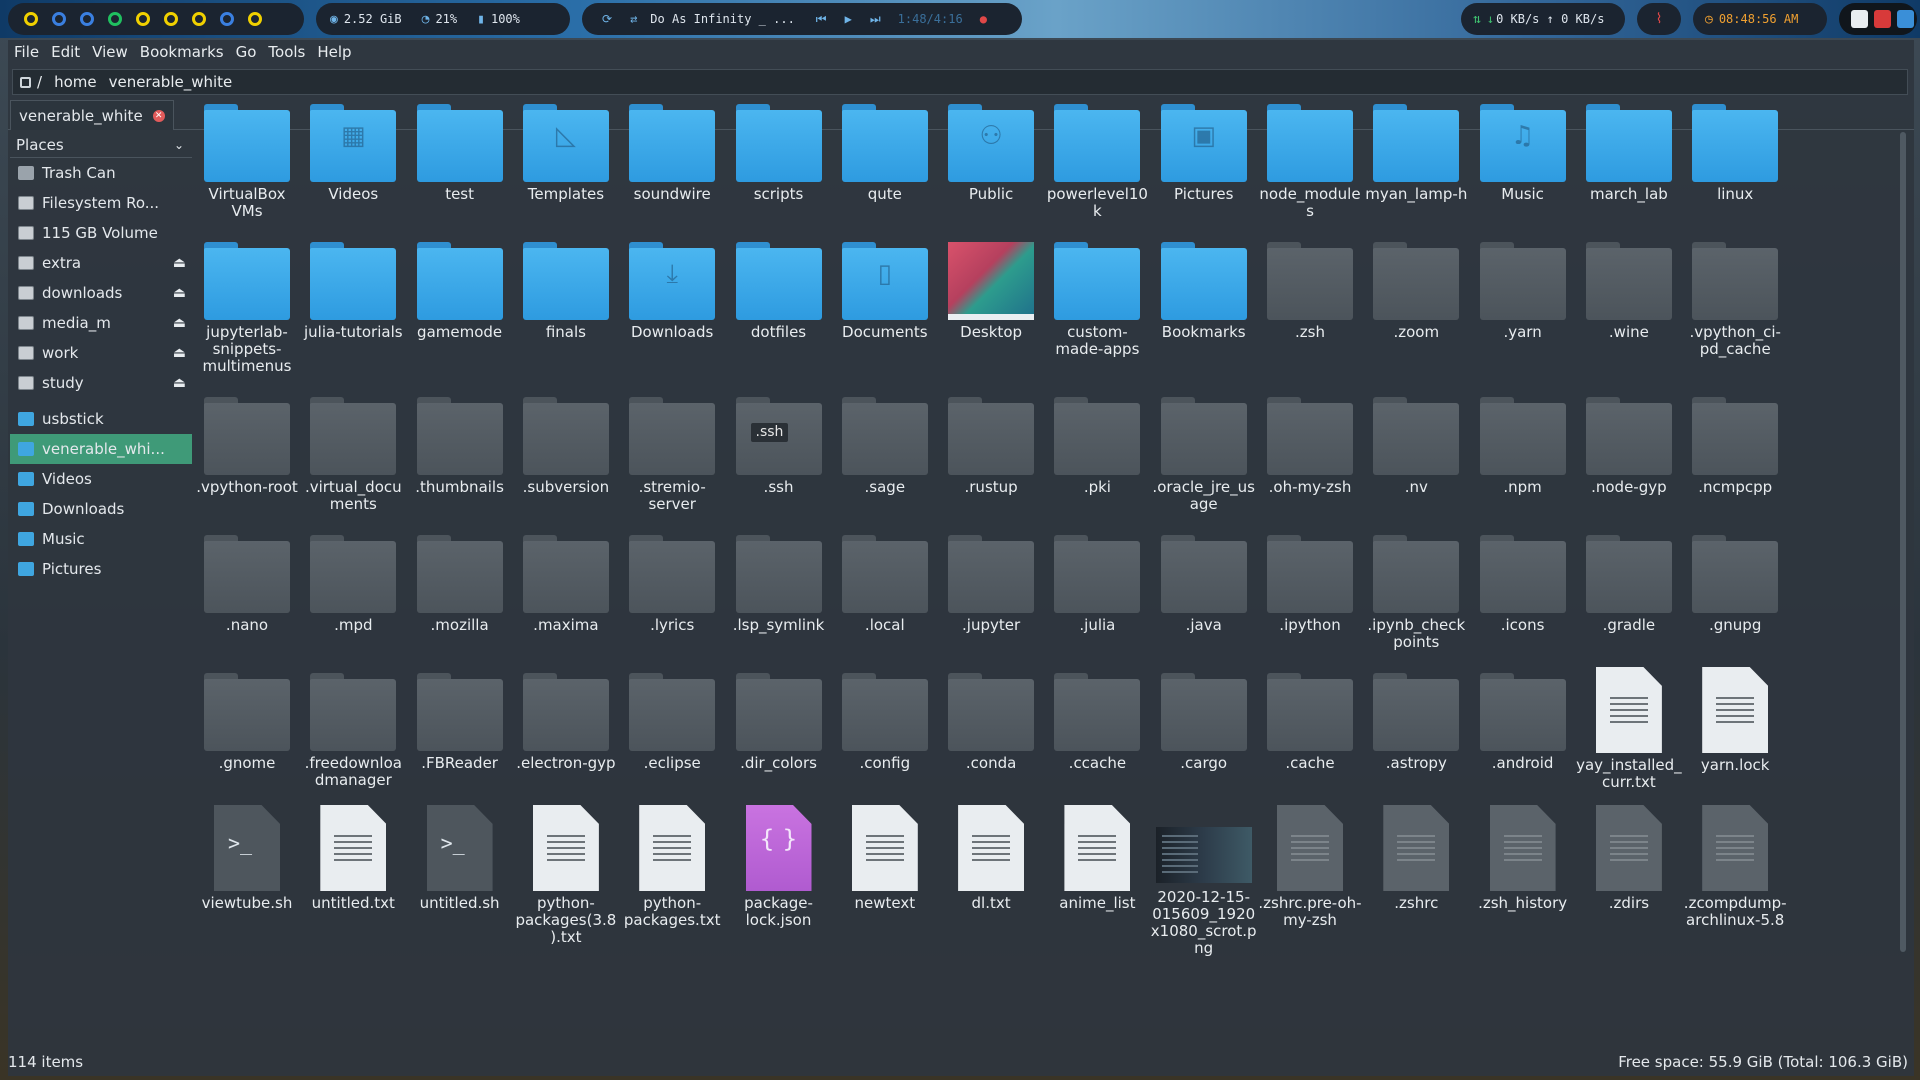 The image size is (1920, 1080). Describe the element at coordinates (1629, 153) in the screenshot. I see `file-item: march_lab` at that location.